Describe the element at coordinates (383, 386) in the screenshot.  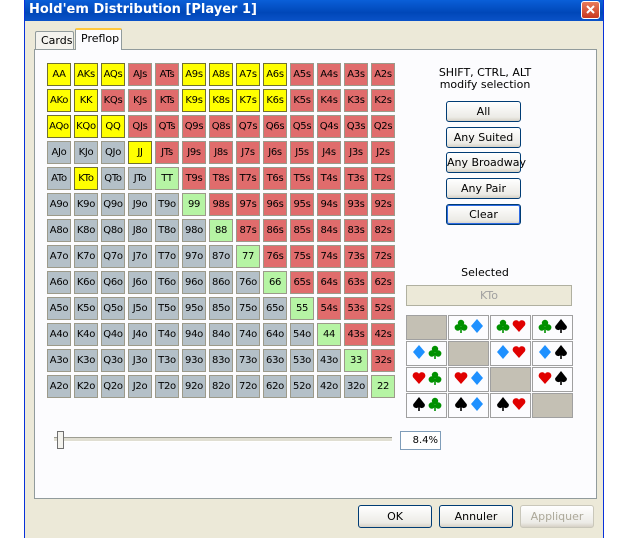
I see `hand-cell-22: 22` at that location.